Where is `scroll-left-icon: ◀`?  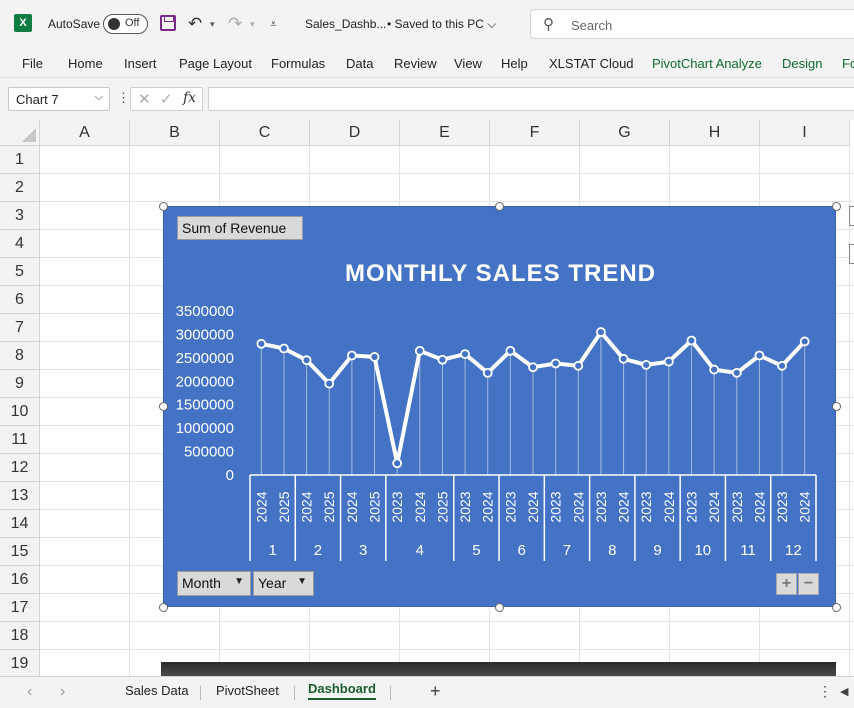
scroll-left-icon: ◀ is located at coordinates (844, 691).